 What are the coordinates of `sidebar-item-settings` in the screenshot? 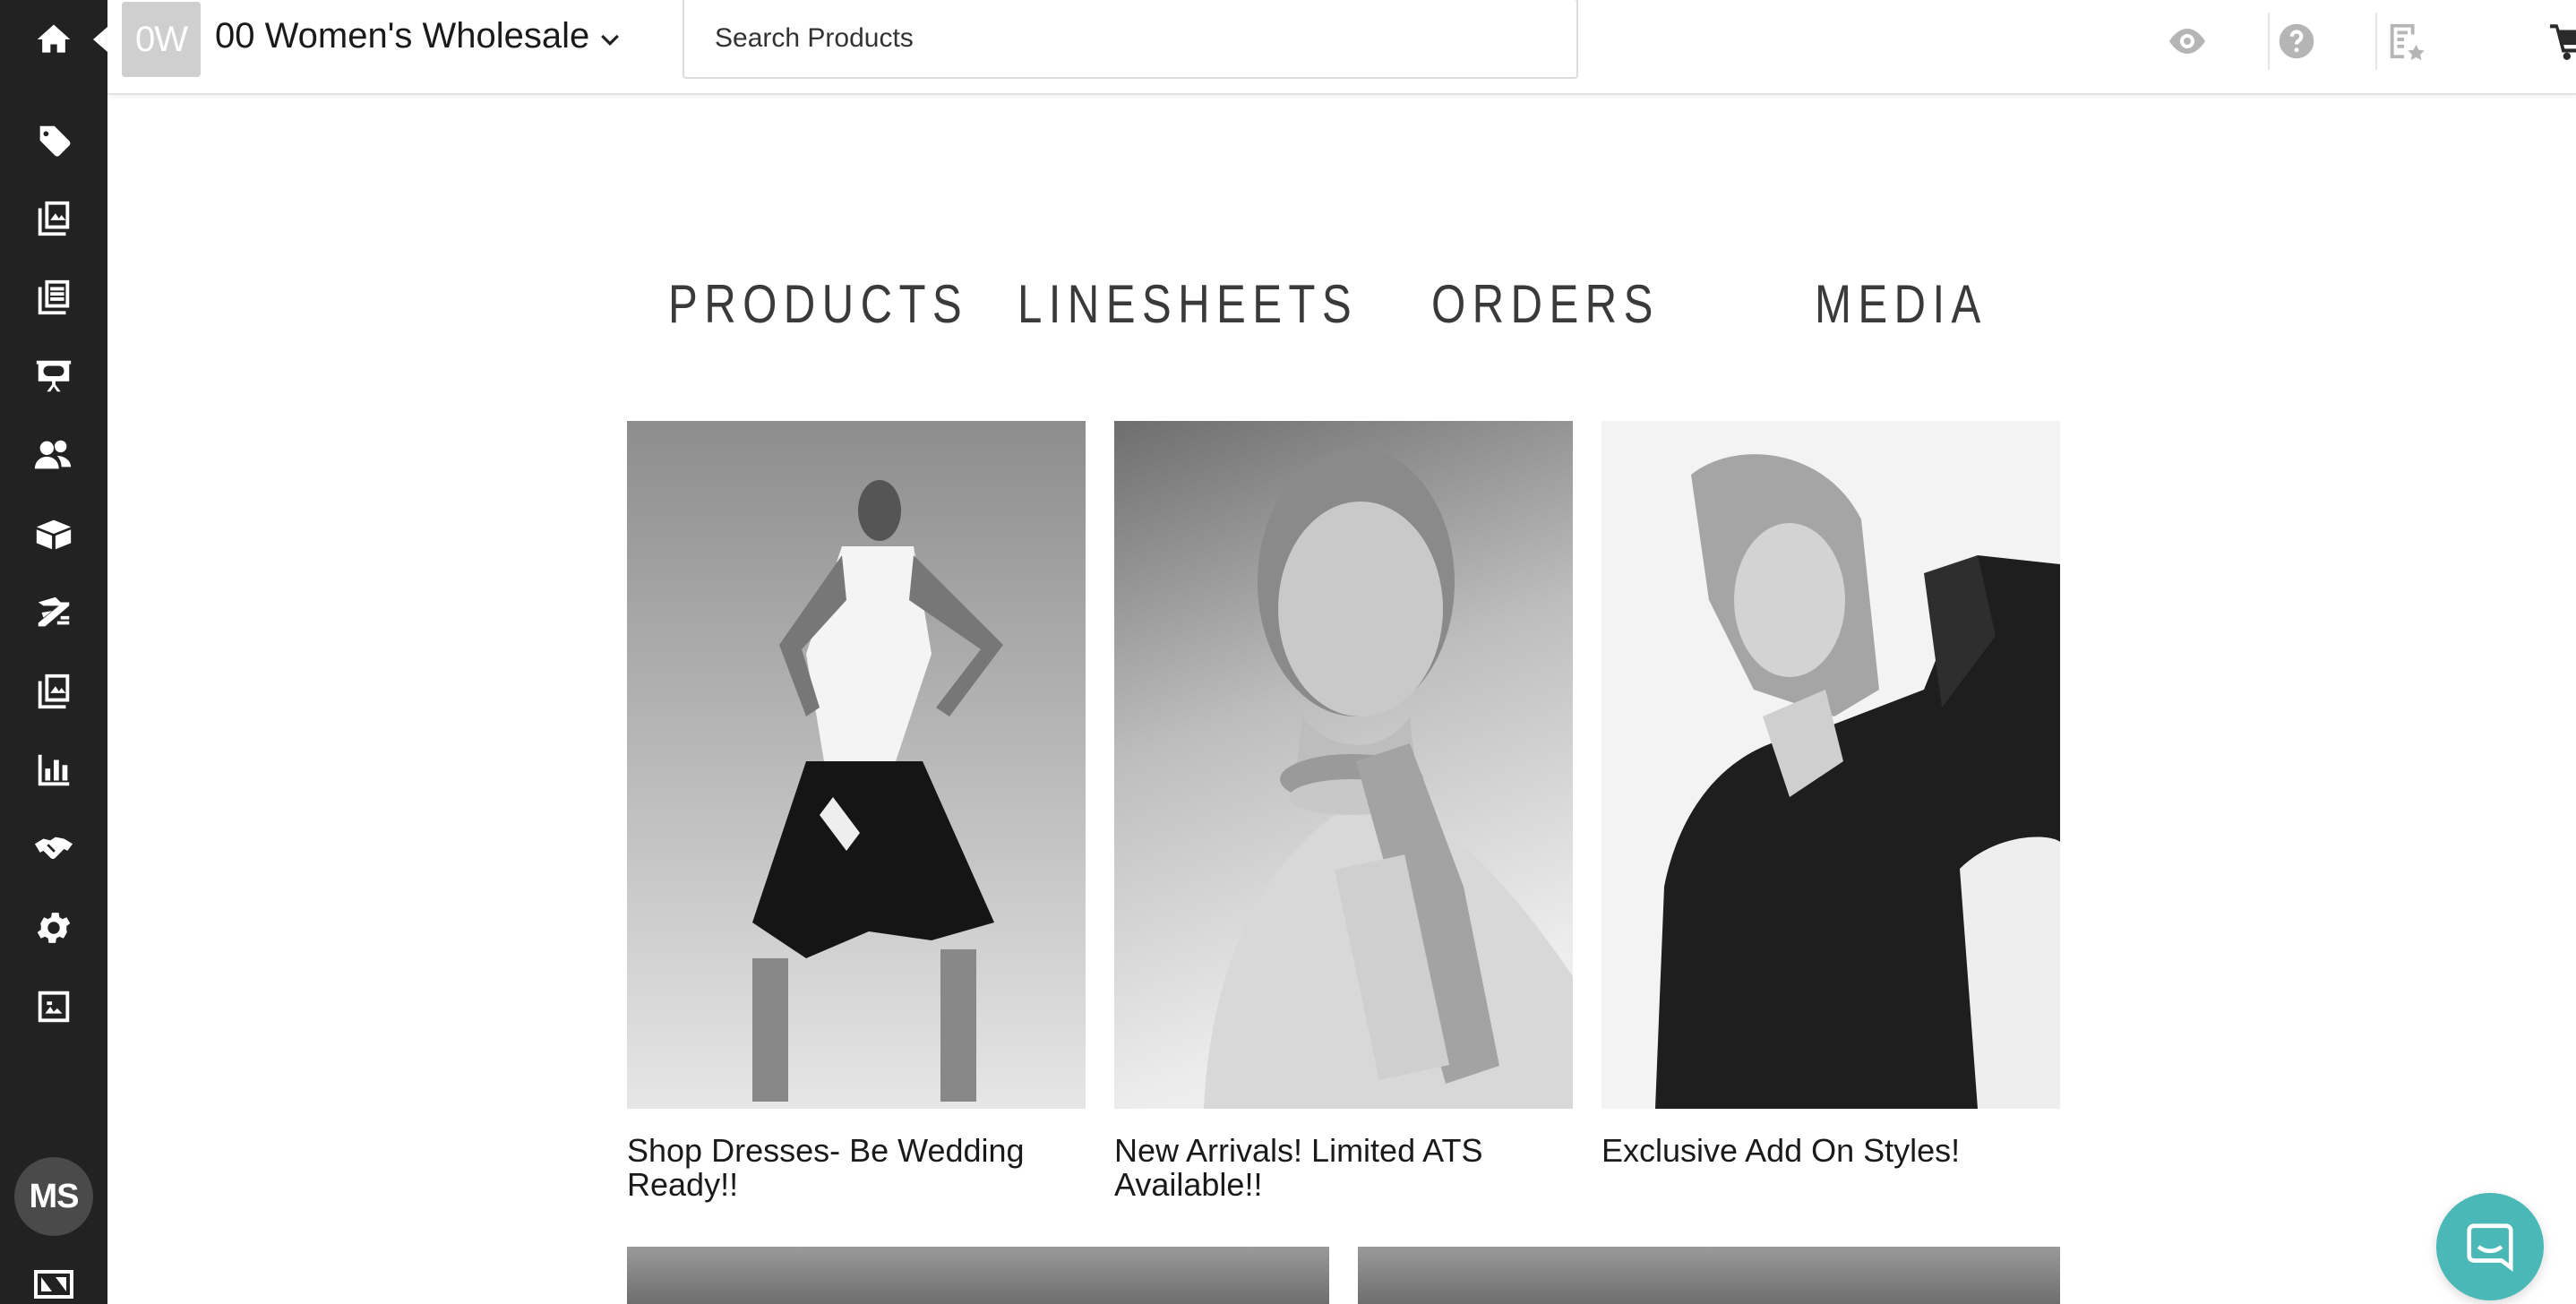 It's located at (53, 928).